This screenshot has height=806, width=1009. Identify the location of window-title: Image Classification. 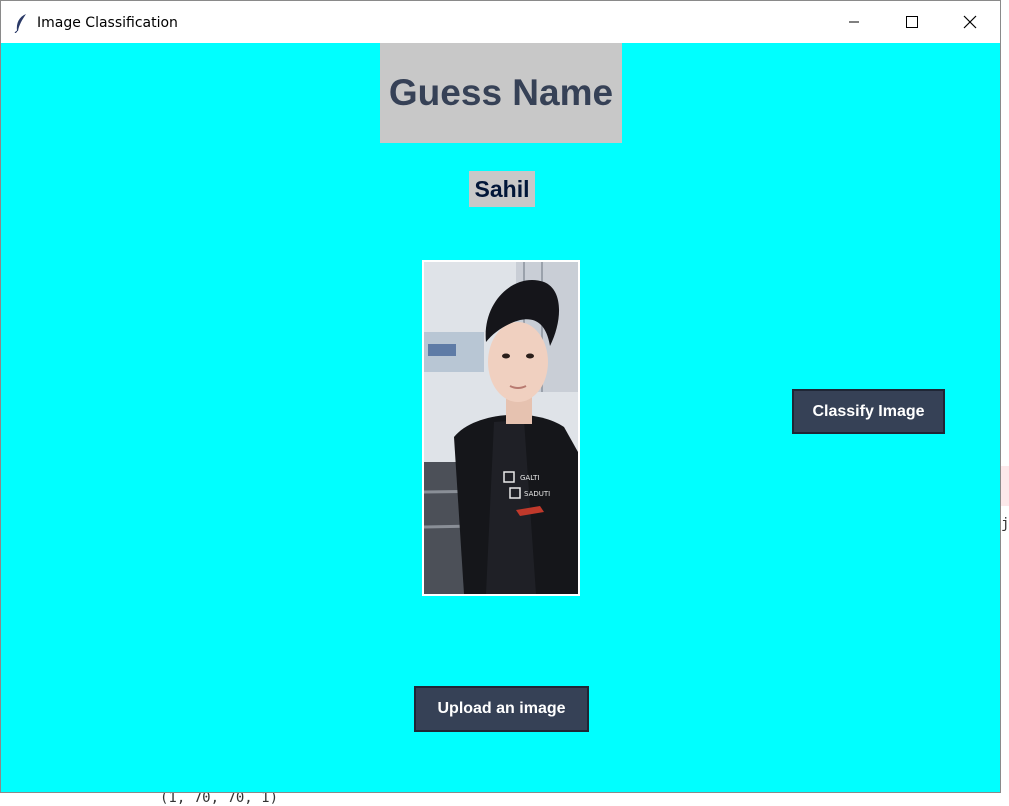
(107, 23).